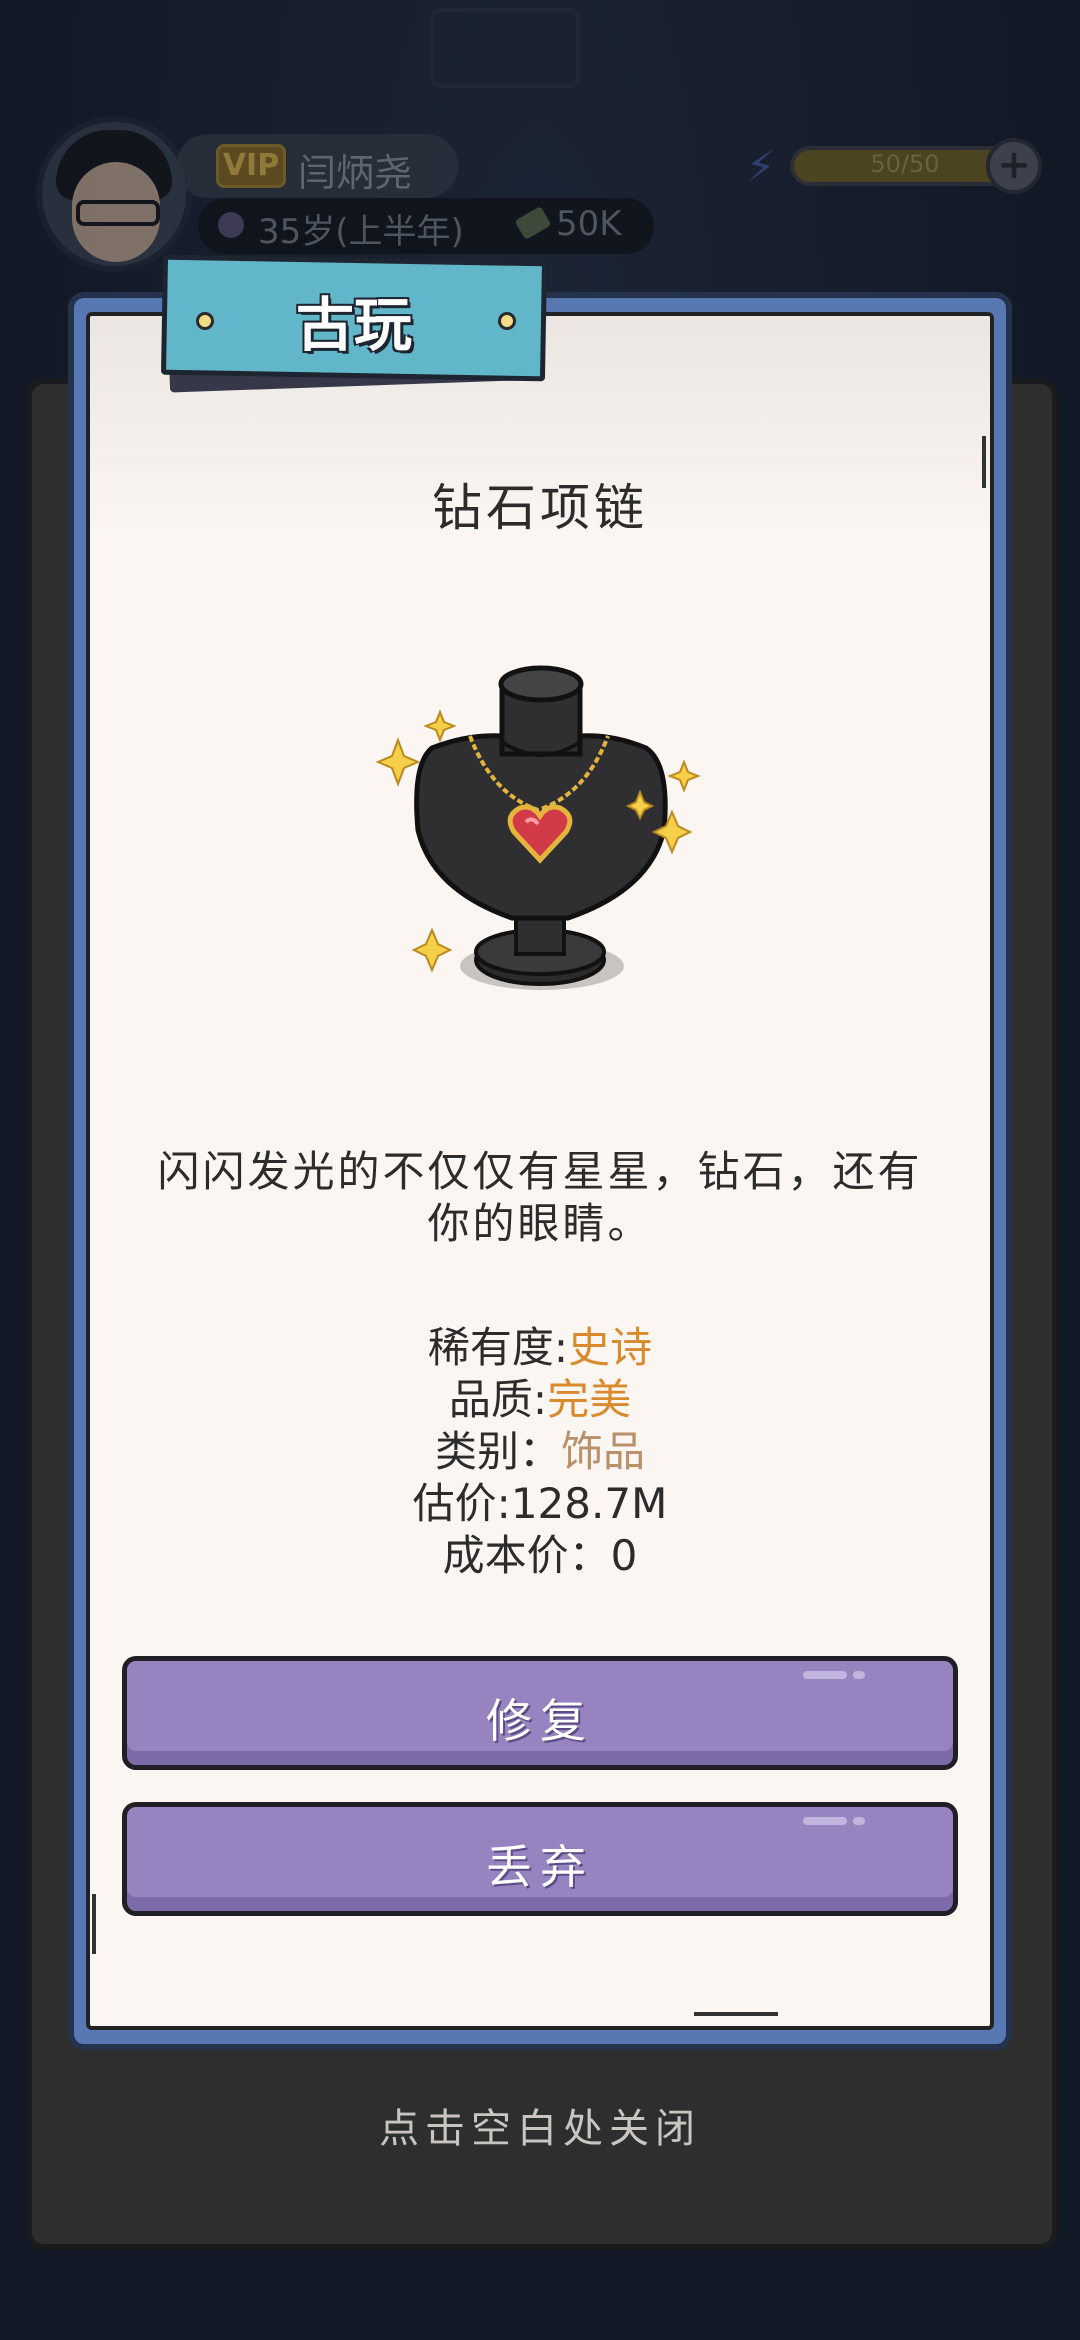  What do you see at coordinates (1014, 166) in the screenshot?
I see `add-energy-button: +` at bounding box center [1014, 166].